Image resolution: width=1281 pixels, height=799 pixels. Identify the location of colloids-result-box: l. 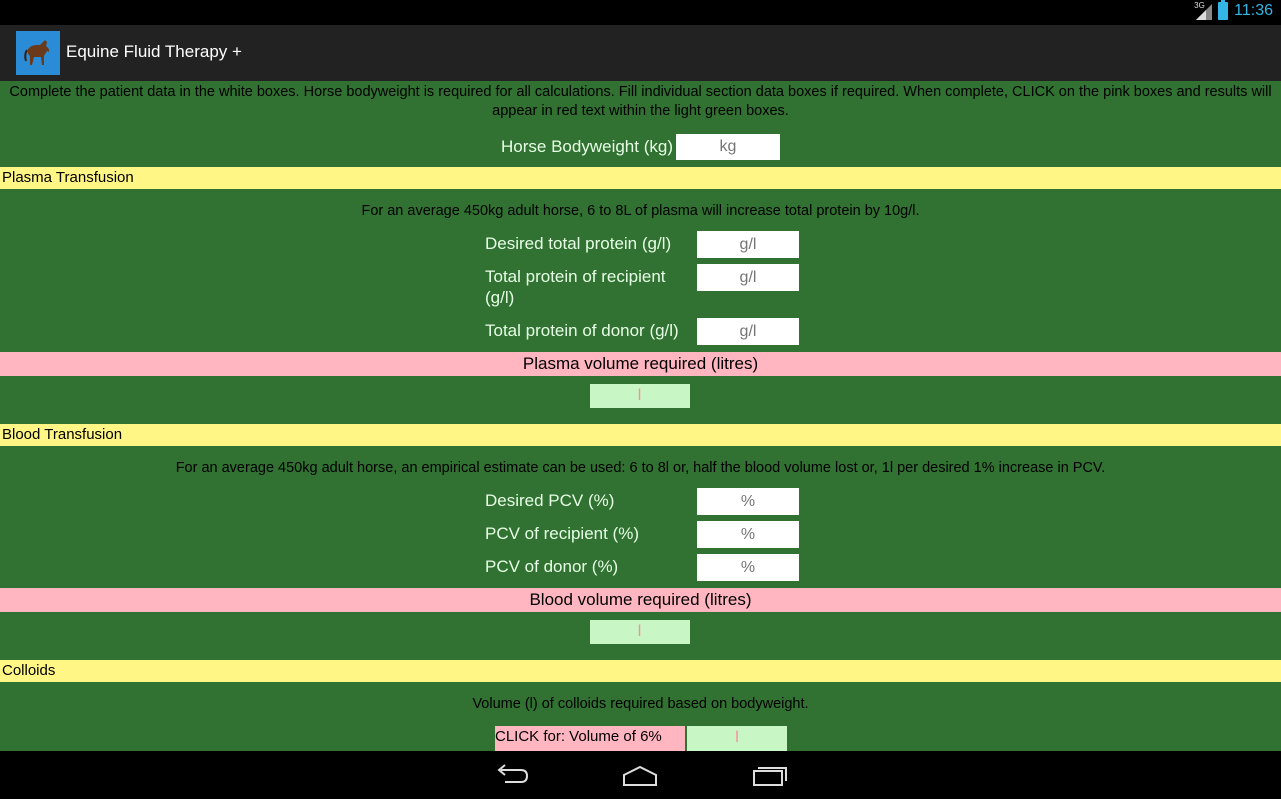
(737, 738).